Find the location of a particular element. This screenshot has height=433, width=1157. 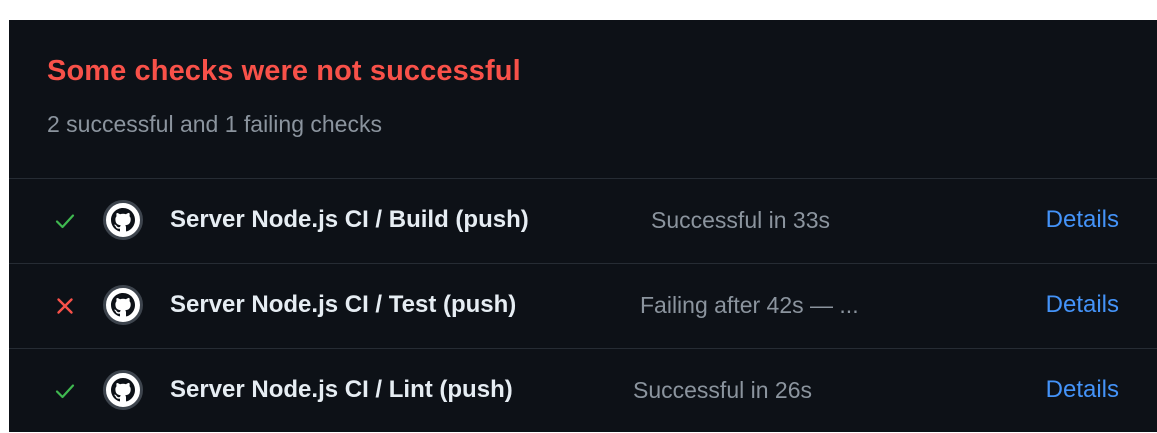

check-description: Successful in 33s is located at coordinates (740, 220).